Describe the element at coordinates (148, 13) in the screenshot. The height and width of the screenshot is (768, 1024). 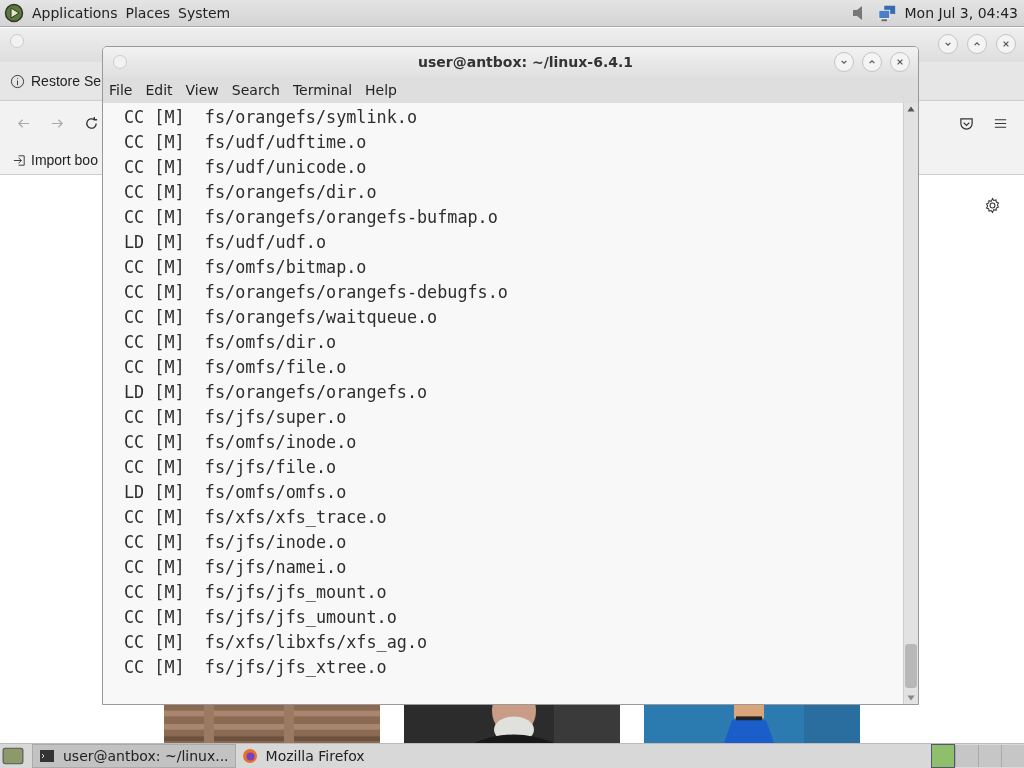
I see `panel-menu: Places` at that location.